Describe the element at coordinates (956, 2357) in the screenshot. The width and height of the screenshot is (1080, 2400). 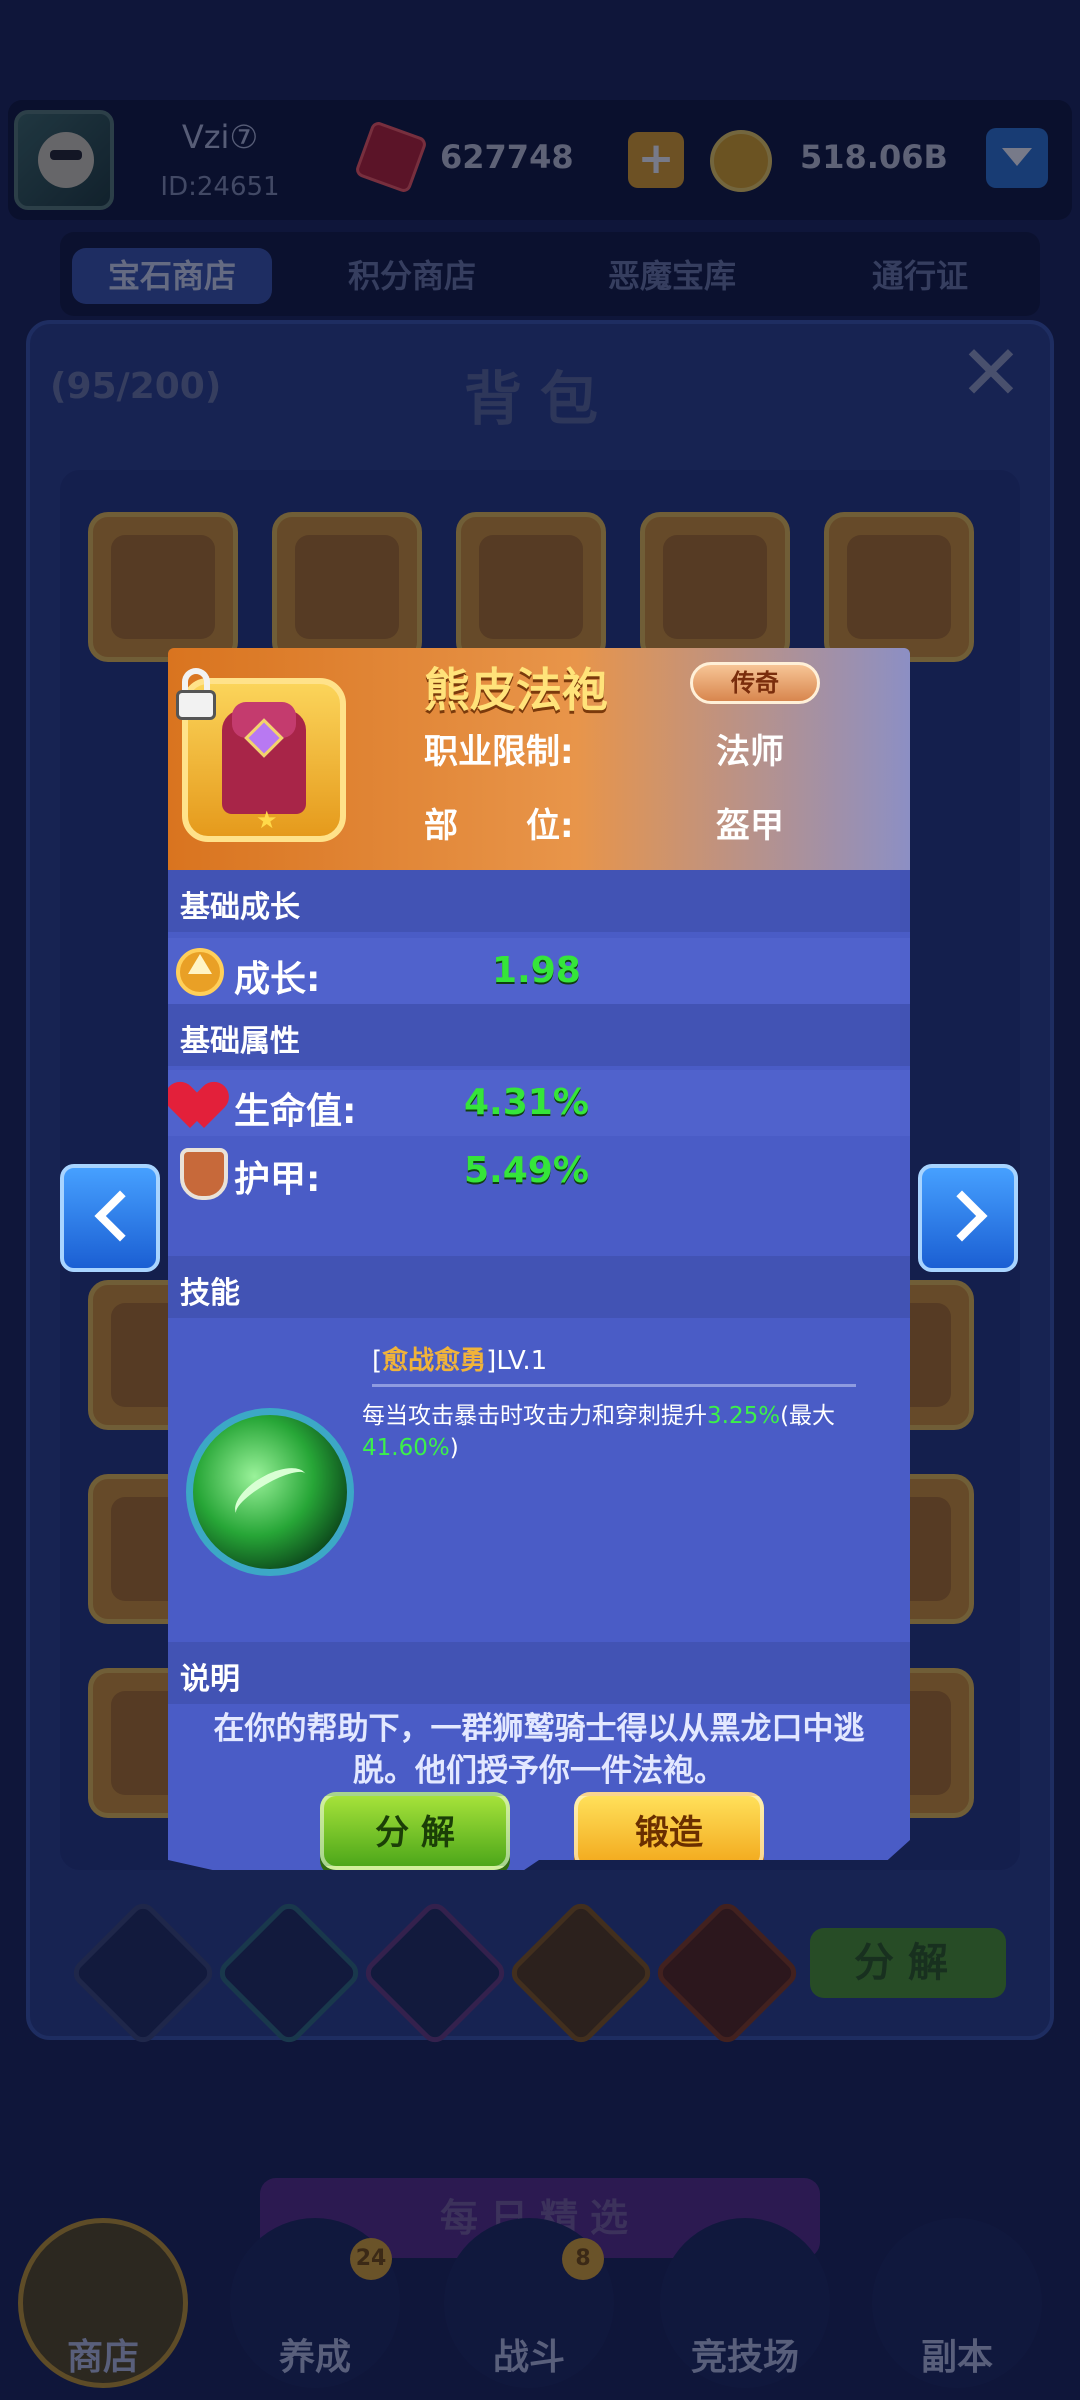
I see `nav-dungeon-label: 副本` at that location.